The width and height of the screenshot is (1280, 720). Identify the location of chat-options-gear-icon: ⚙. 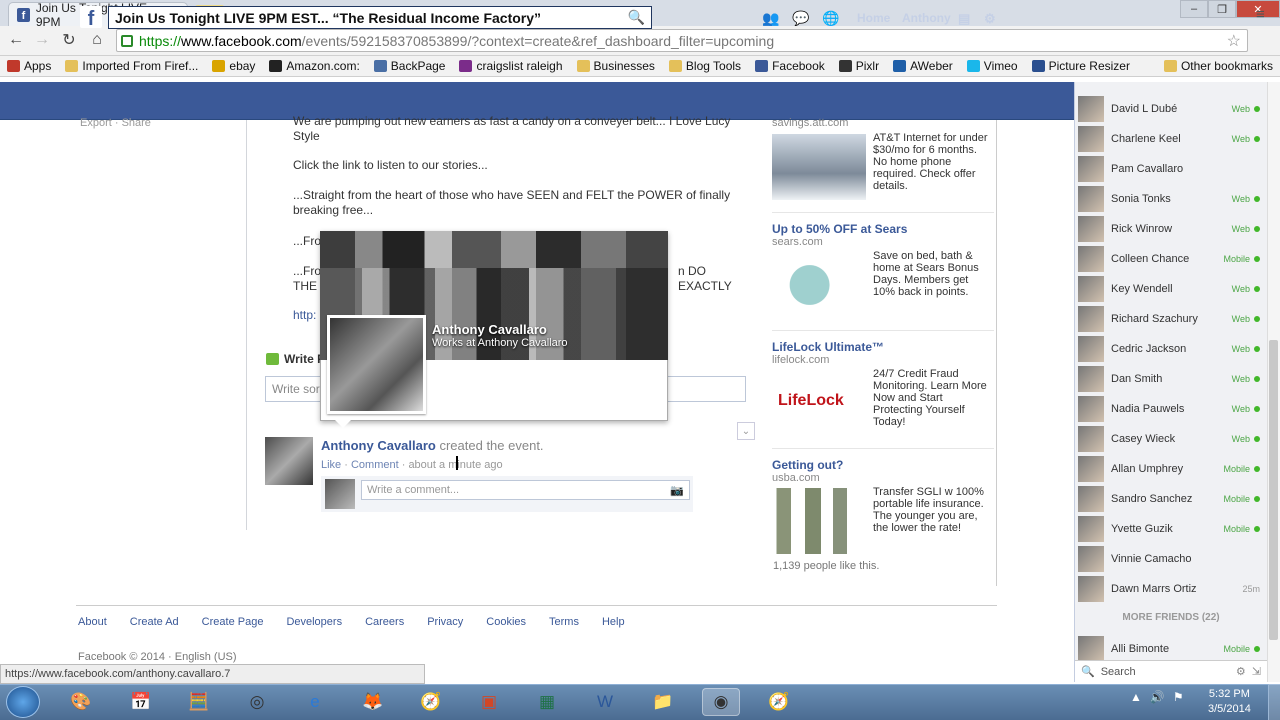
(1241, 671).